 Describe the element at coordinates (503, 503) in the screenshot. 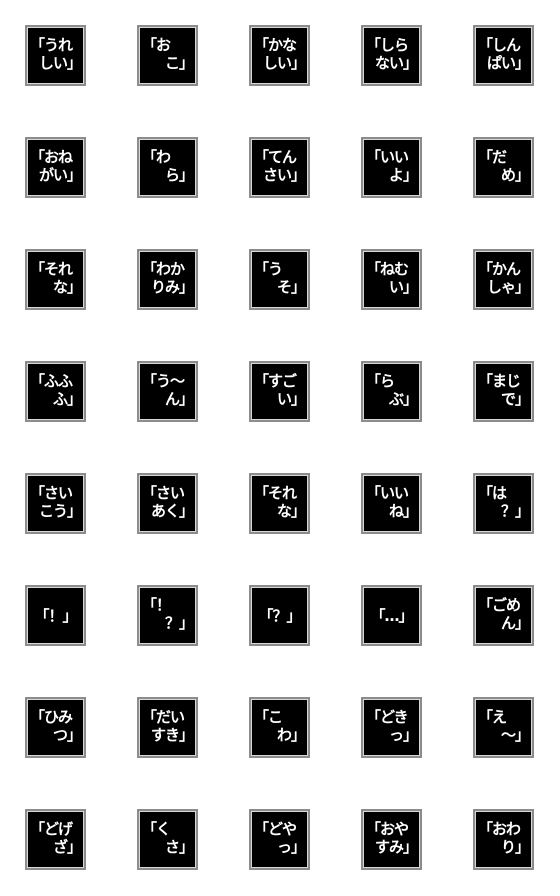

I see `emoji-tile: 「は？」` at that location.